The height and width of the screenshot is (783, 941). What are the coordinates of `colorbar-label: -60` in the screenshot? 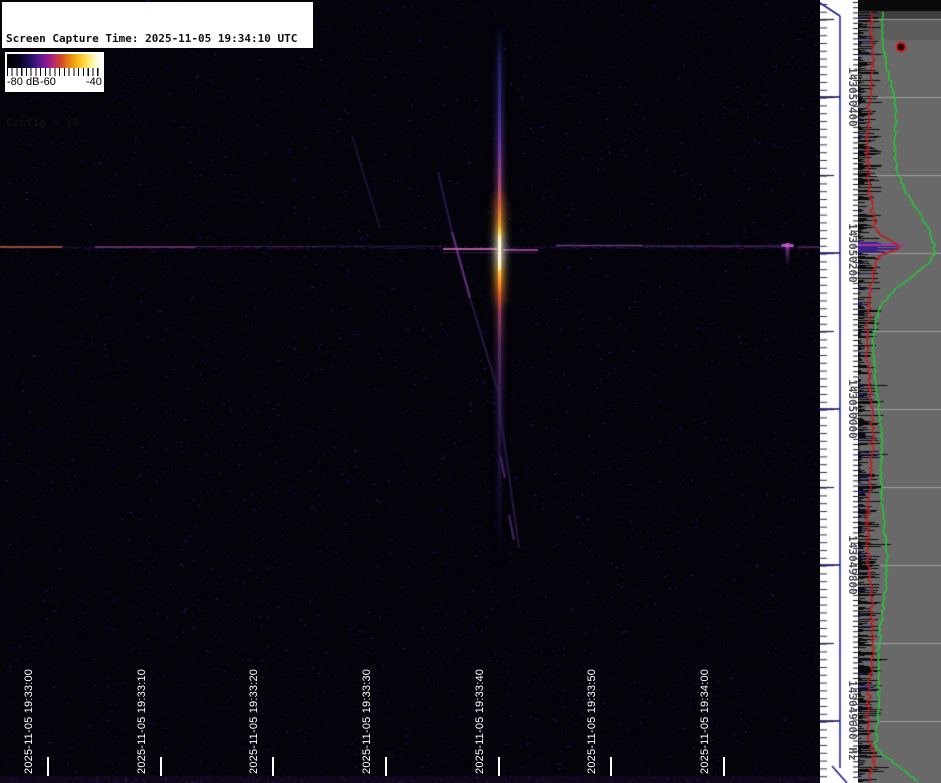 It's located at (48, 82).